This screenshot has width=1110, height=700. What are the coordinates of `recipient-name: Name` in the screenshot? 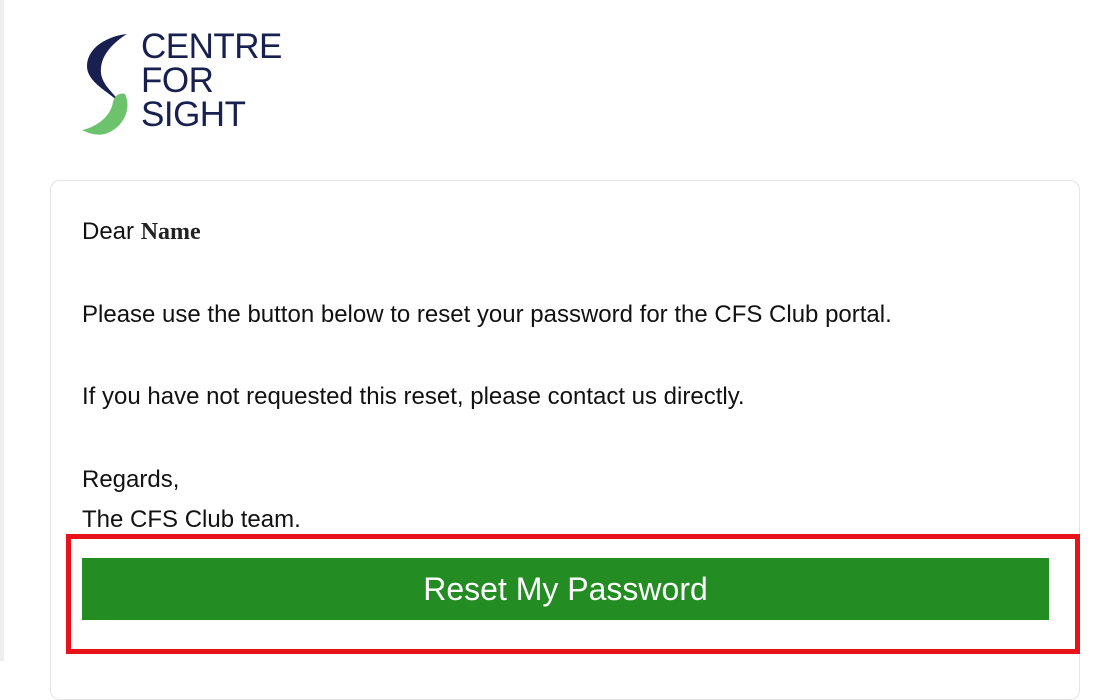 It's located at (170, 232).